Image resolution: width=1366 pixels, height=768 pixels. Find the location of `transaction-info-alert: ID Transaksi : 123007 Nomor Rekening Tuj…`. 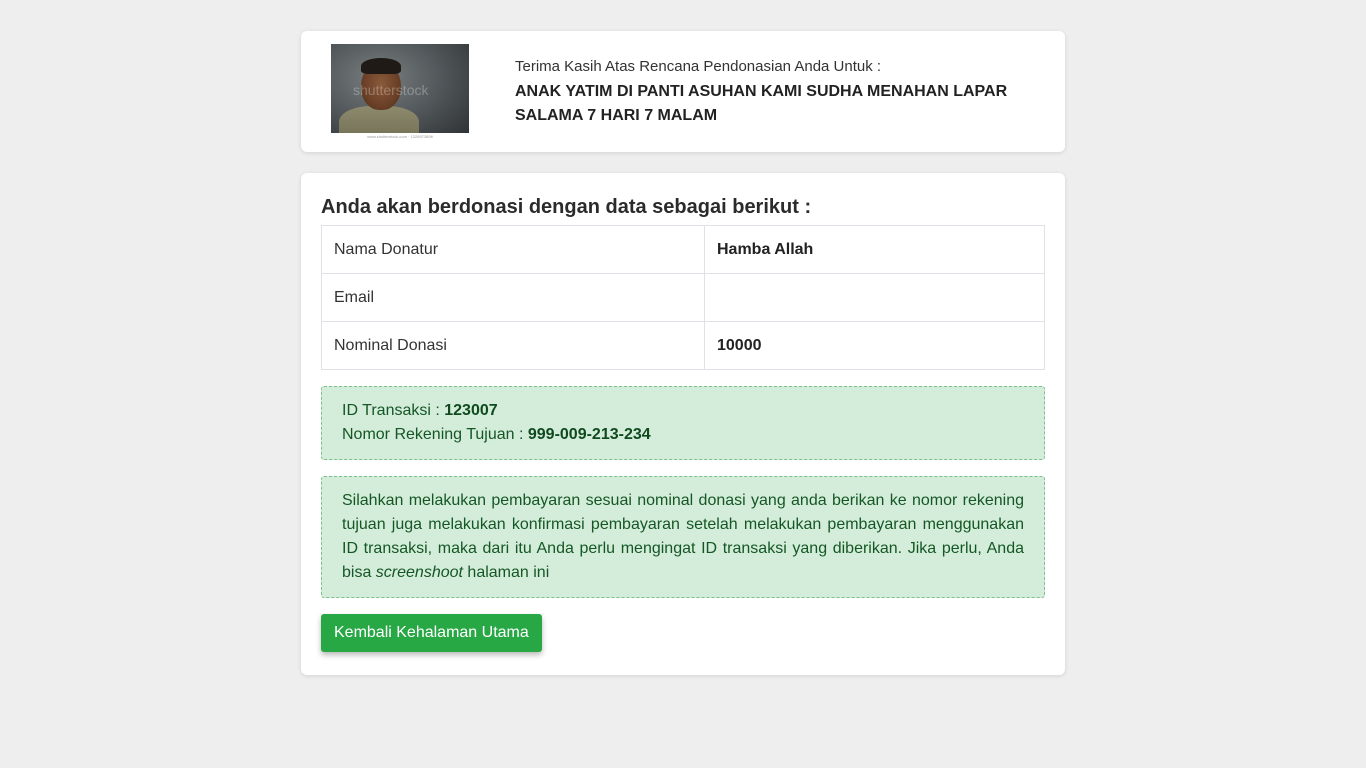

transaction-info-alert: ID Transaksi : 123007 Nomor Rekening Tuj… is located at coordinates (683, 423).